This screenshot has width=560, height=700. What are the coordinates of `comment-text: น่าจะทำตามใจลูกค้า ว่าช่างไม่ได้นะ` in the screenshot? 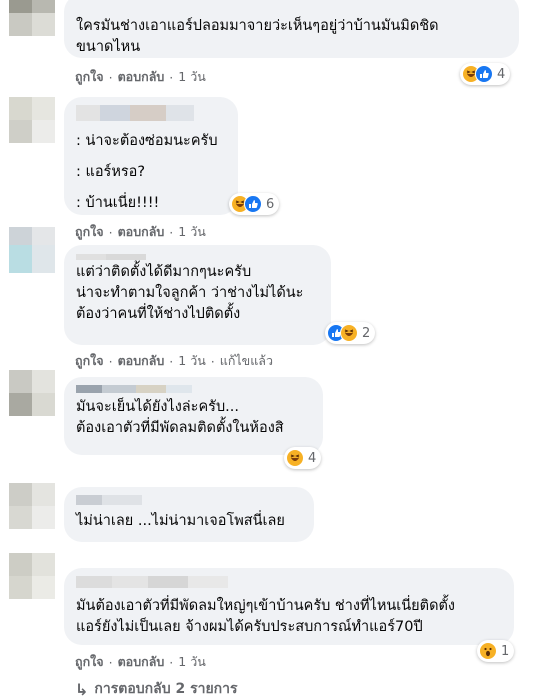 It's located at (190, 293).